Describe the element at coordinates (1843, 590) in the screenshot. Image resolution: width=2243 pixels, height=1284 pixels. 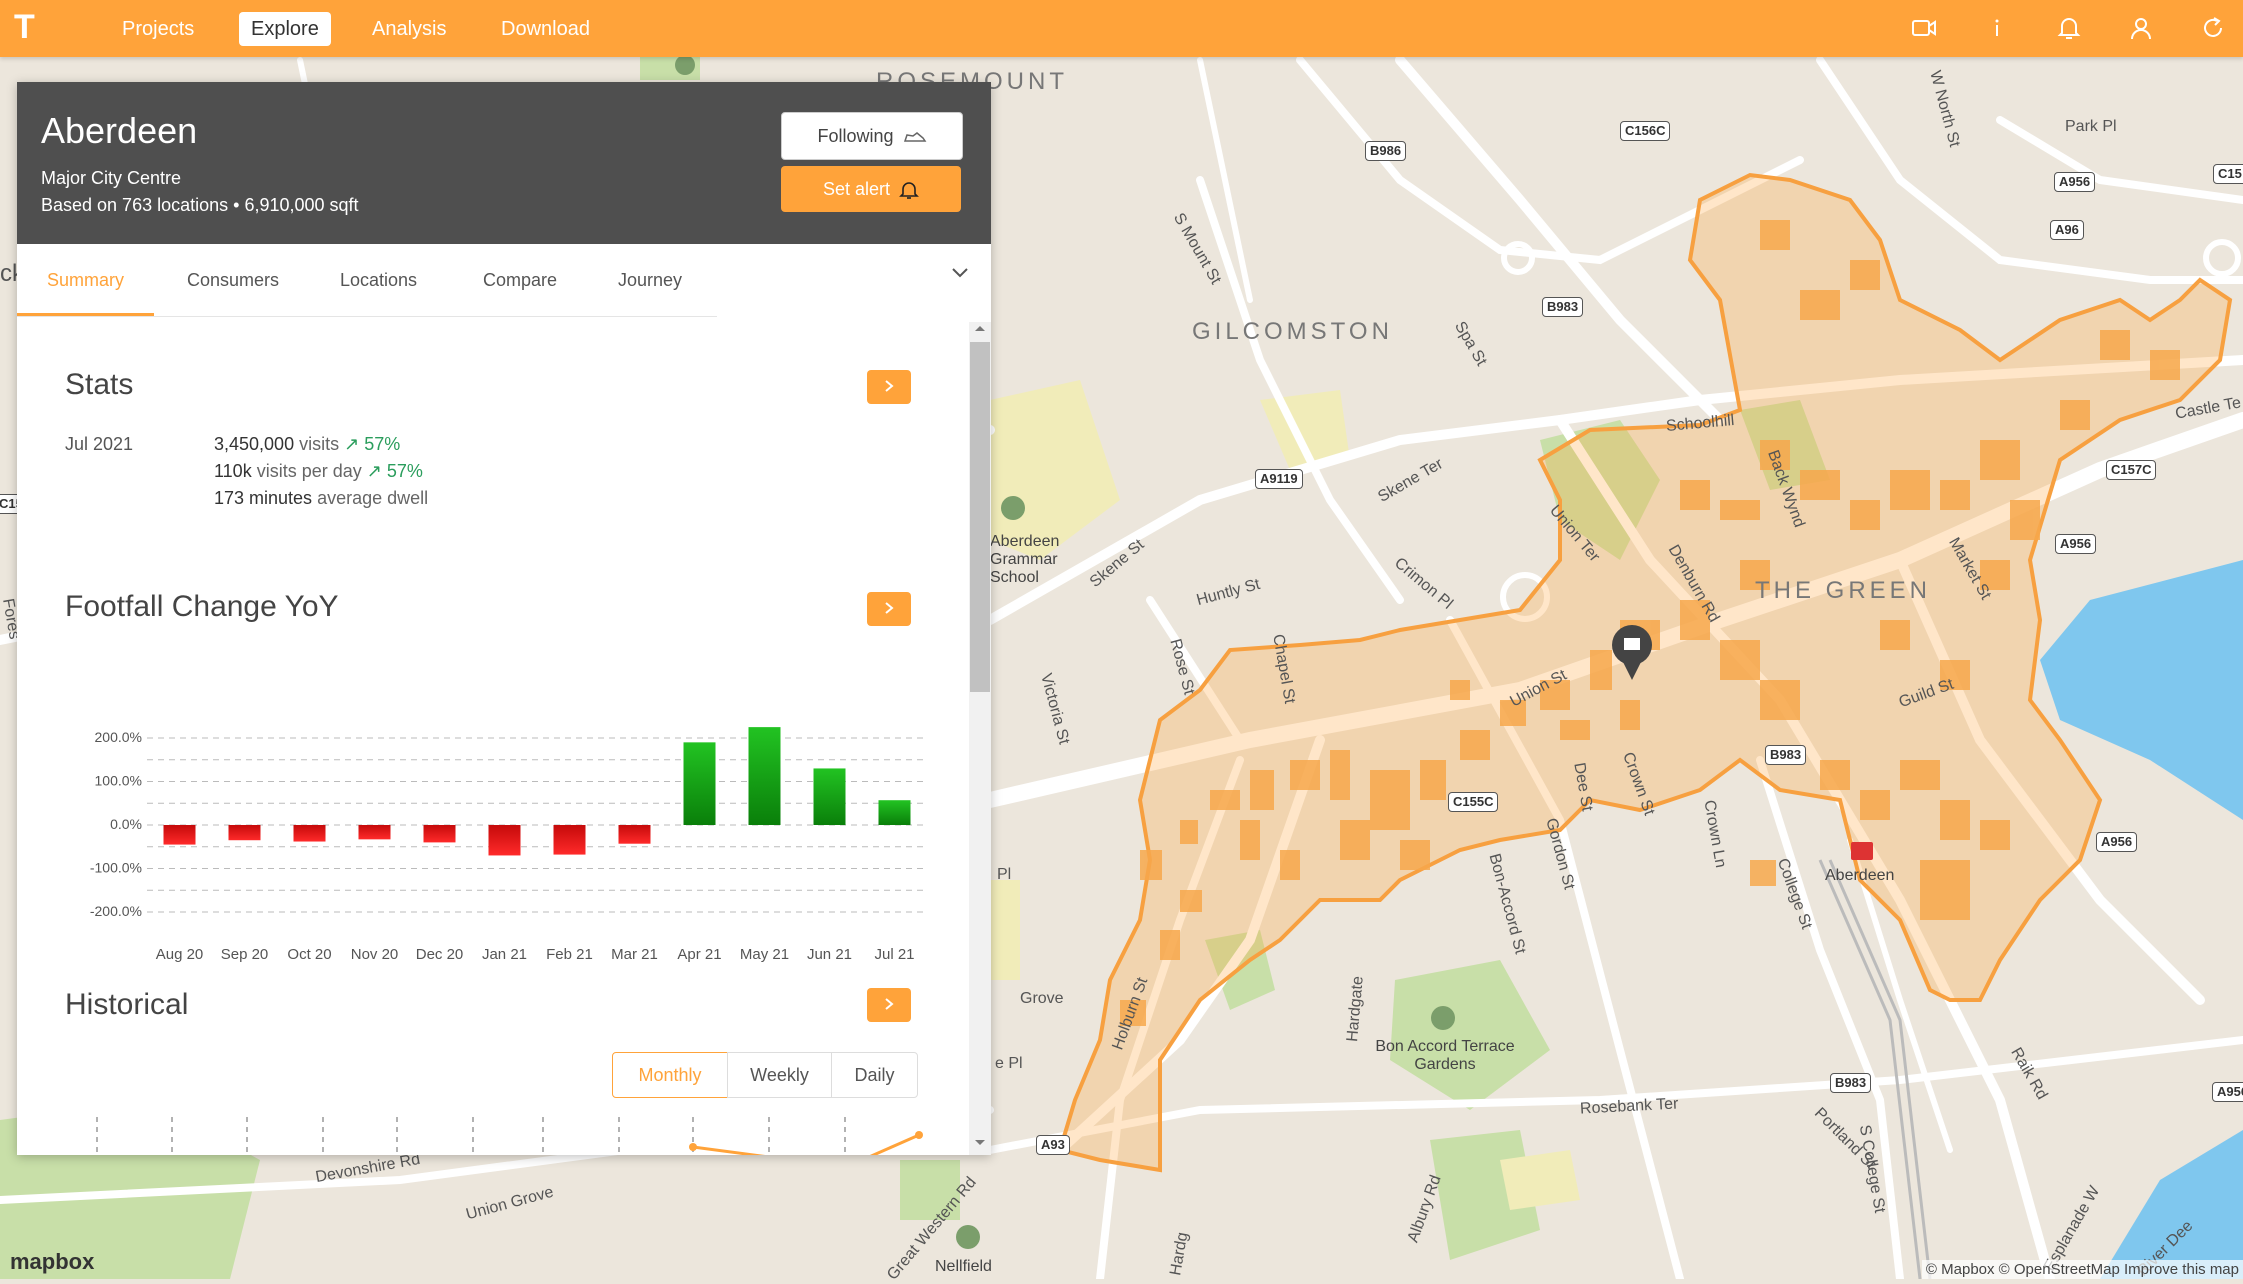
I see `district-label-the-green: THE GREEN` at that location.